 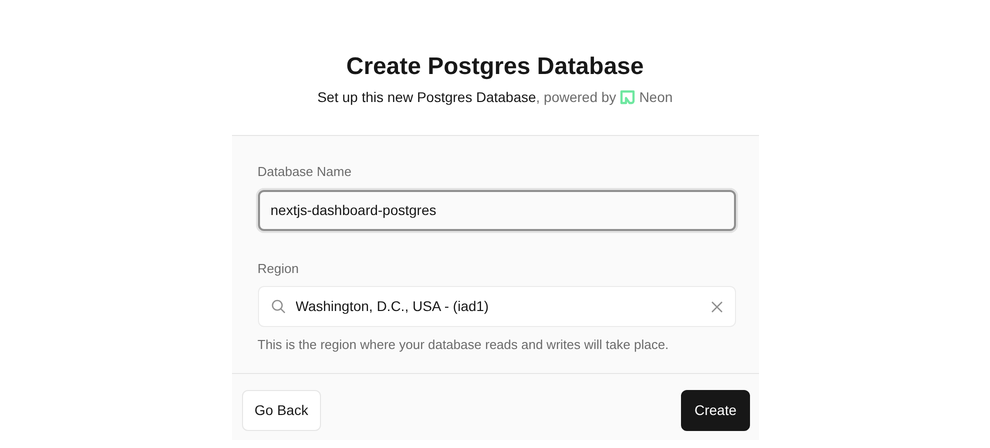 I want to click on back-button: Go Back, so click(x=282, y=410).